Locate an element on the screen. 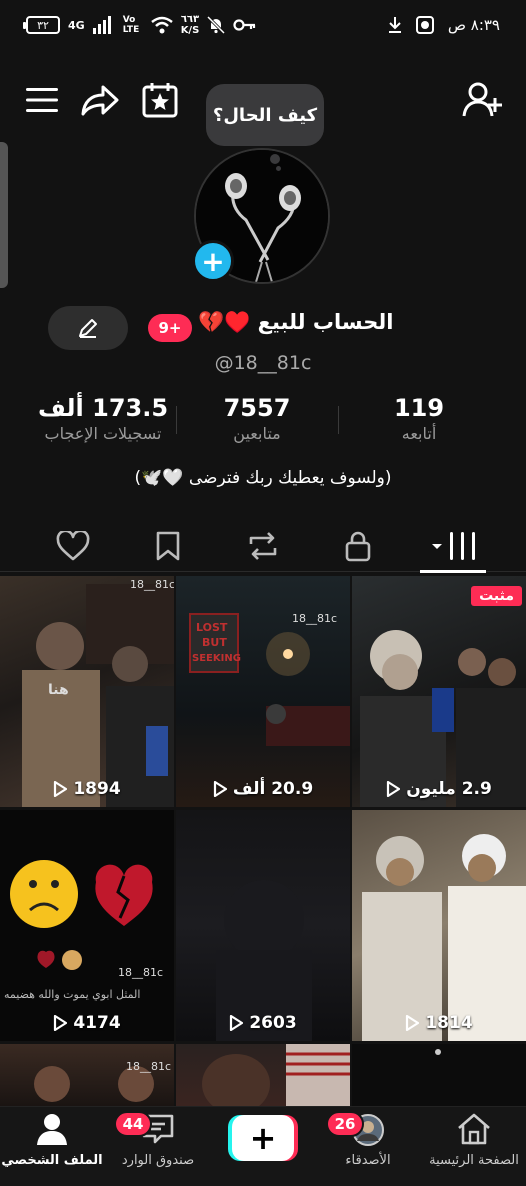  thumbnail-scene: هنا is located at coordinates (98, 695).